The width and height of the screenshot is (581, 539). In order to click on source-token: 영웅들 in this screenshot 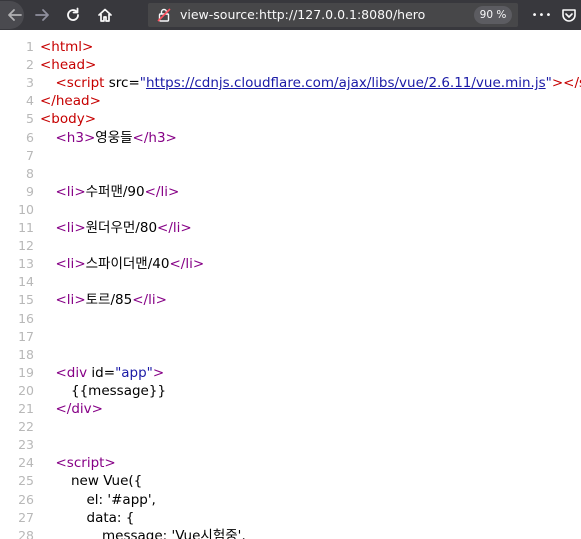, I will do `click(114, 137)`.